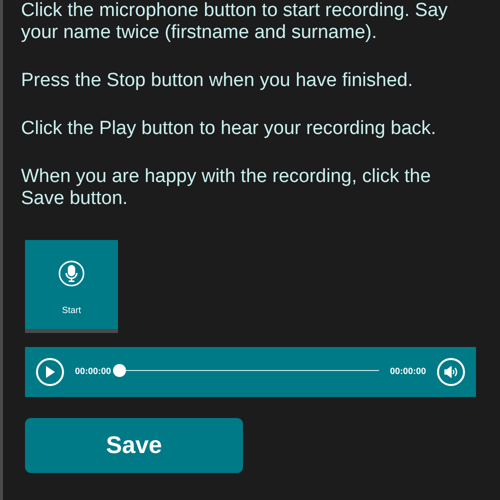 Image resolution: width=500 pixels, height=500 pixels. Describe the element at coordinates (71, 273) in the screenshot. I see `microphone-icon` at that location.